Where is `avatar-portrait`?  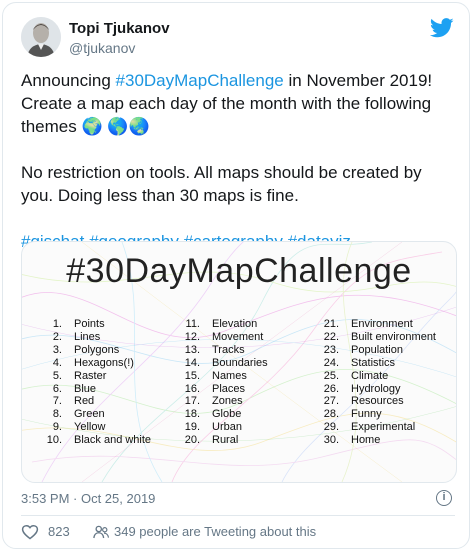
avatar-portrait is located at coordinates (41, 37).